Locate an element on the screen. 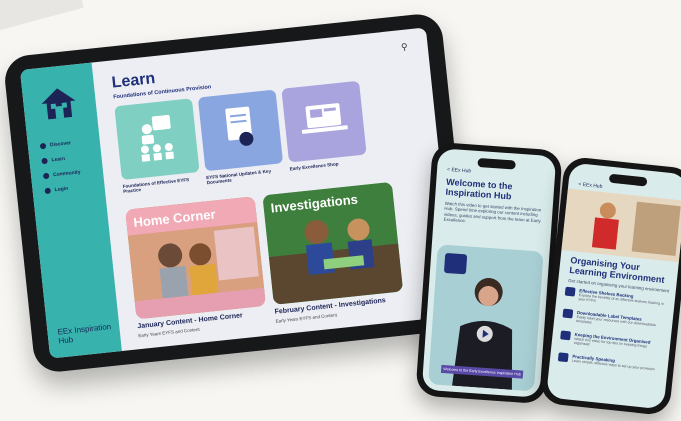 This screenshot has height=421, width=681. feature-home-corner: Home Corner is located at coordinates (195, 258).